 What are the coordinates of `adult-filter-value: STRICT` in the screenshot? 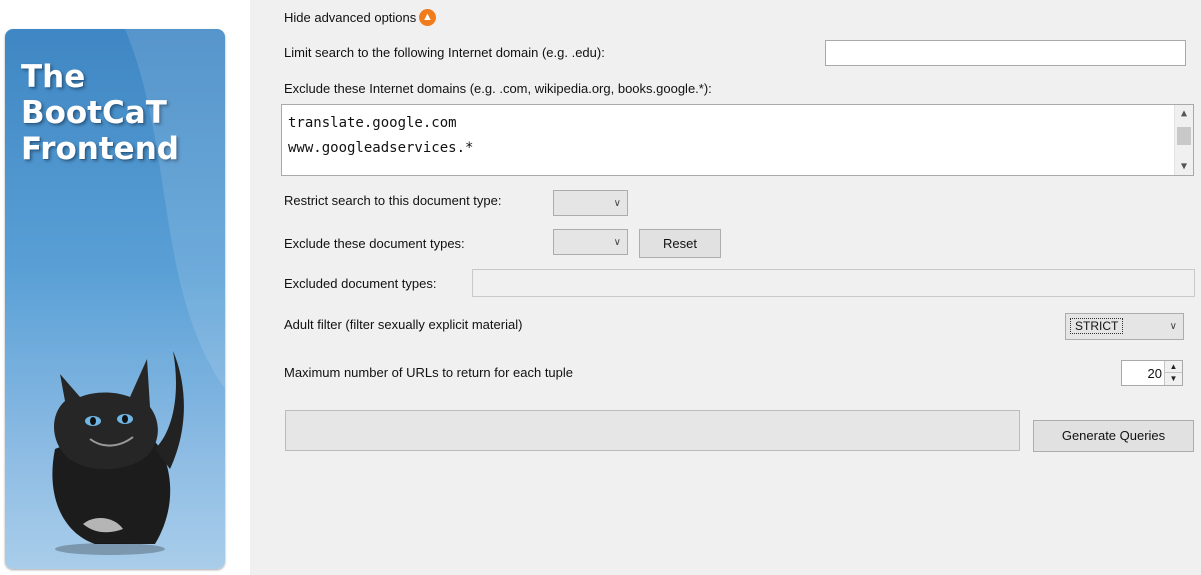 It's located at (1097, 326).